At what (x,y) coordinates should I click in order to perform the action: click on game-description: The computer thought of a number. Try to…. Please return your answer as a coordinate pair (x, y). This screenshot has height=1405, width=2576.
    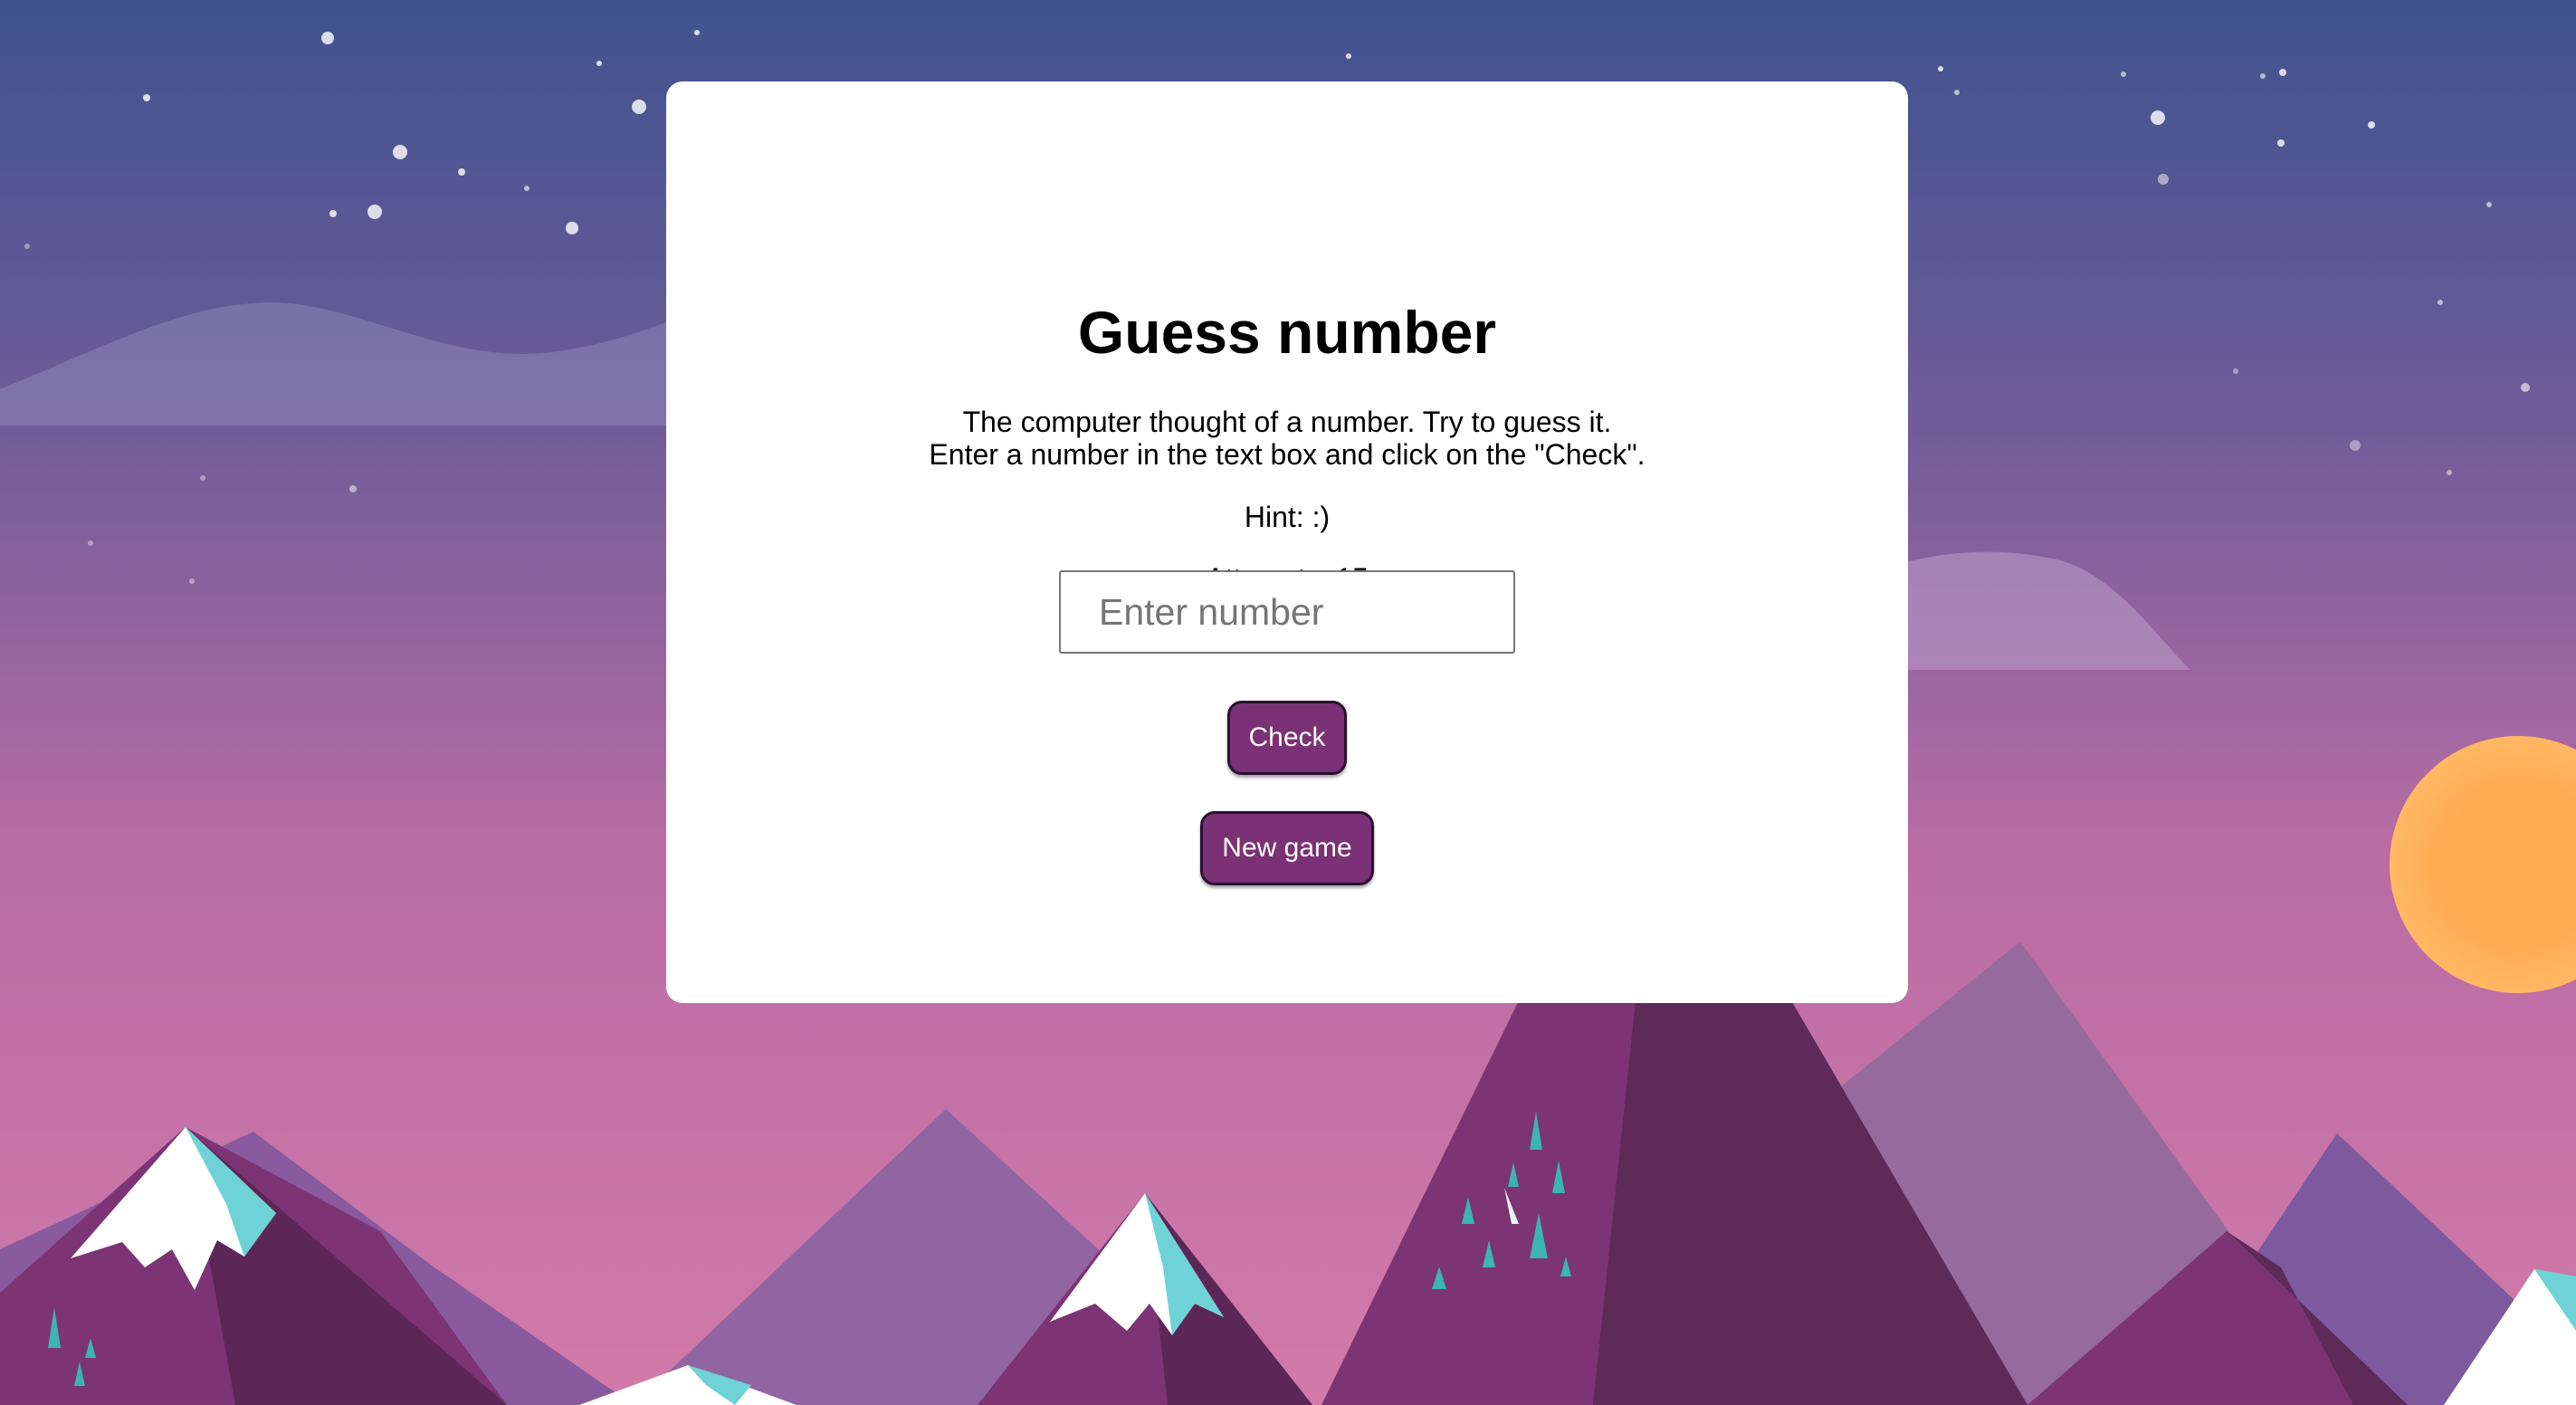
    Looking at the image, I should click on (1287, 439).